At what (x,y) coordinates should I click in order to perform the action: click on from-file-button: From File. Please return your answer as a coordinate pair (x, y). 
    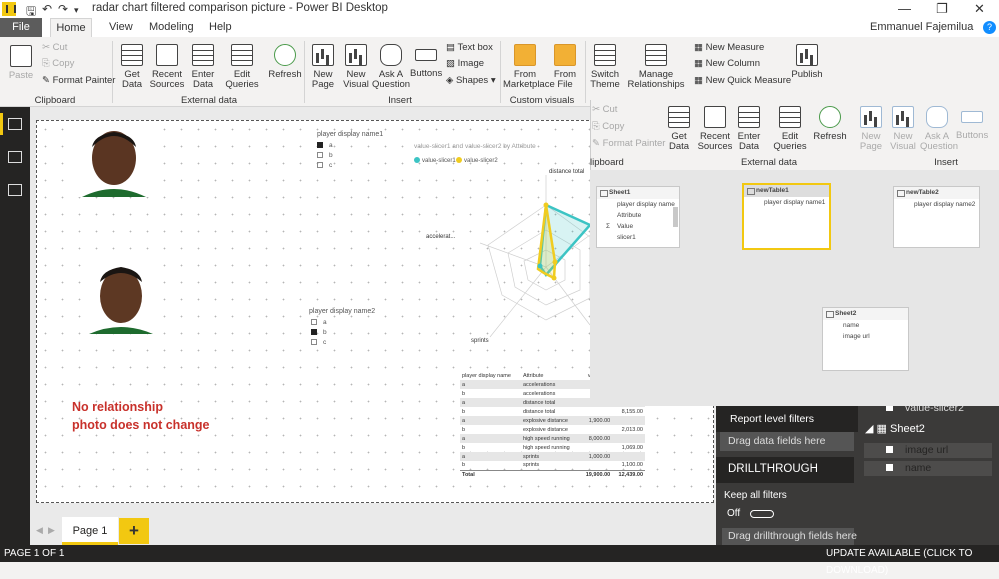
    Looking at the image, I should click on (565, 67).